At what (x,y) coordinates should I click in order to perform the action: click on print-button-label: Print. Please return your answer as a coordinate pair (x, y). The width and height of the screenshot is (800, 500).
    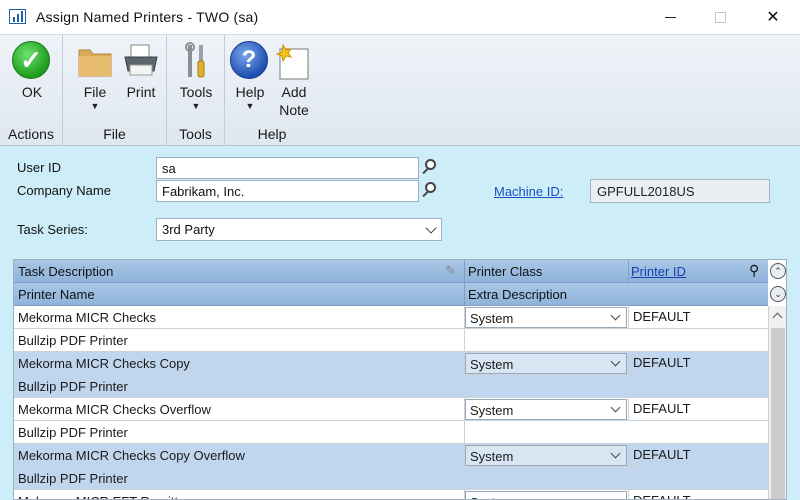
    Looking at the image, I should click on (141, 92).